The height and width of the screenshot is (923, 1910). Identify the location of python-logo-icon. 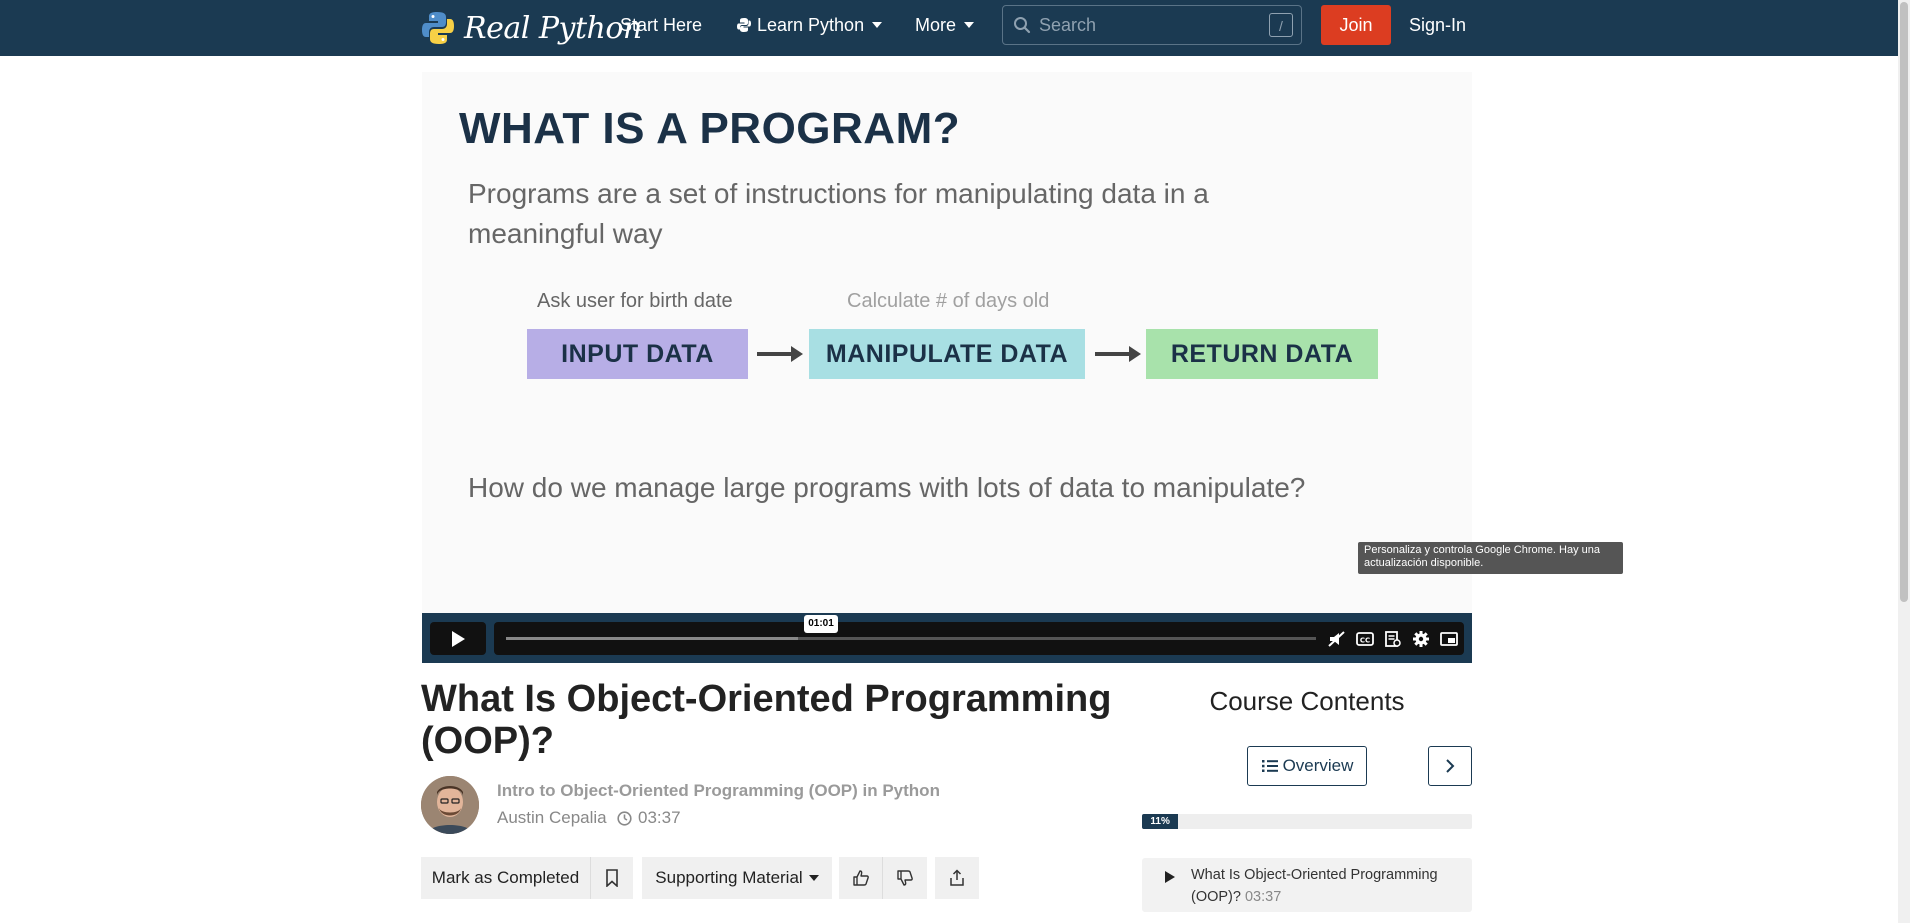
(438, 28).